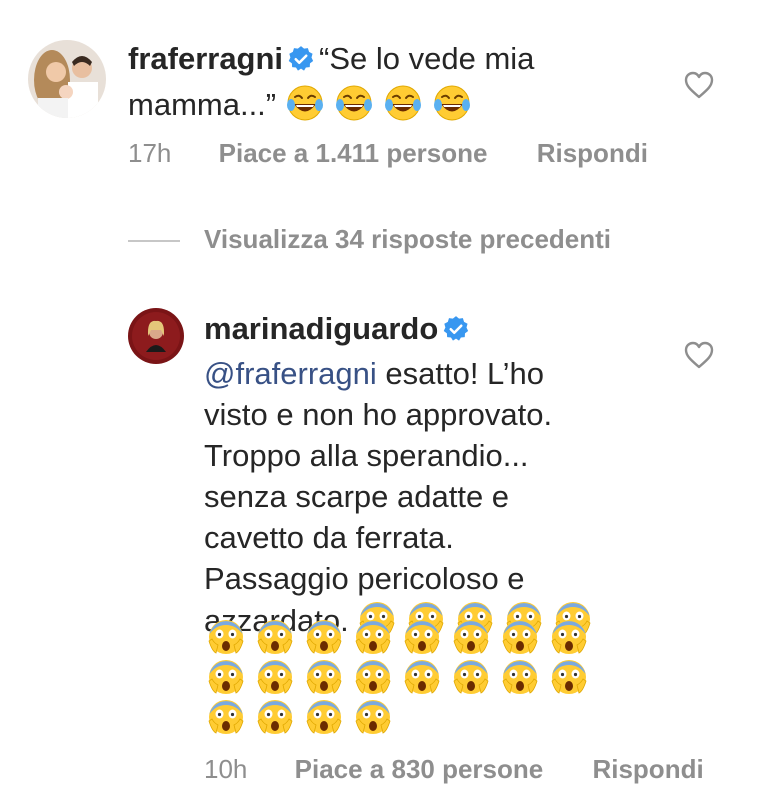 This screenshot has width=767, height=803. I want to click on avatar-fraferragni, so click(67, 79).